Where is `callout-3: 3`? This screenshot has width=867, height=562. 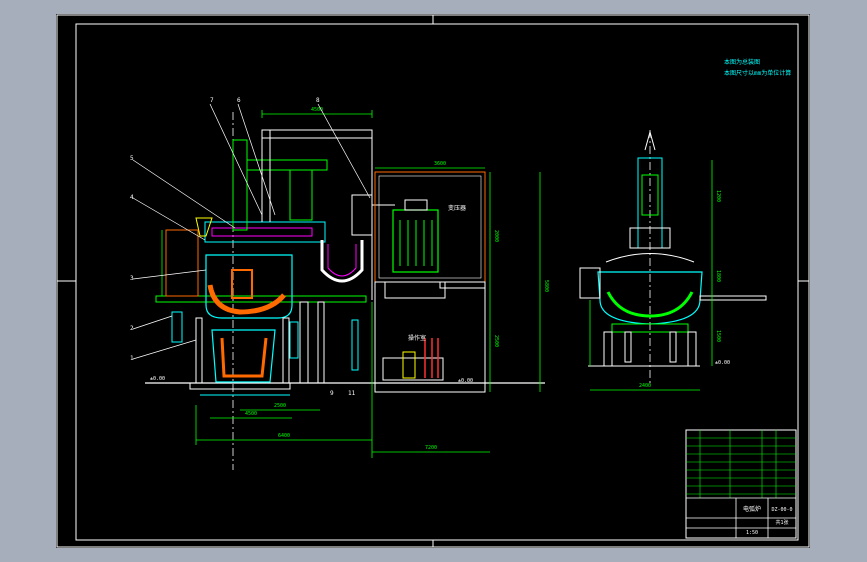 callout-3: 3 is located at coordinates (132, 278).